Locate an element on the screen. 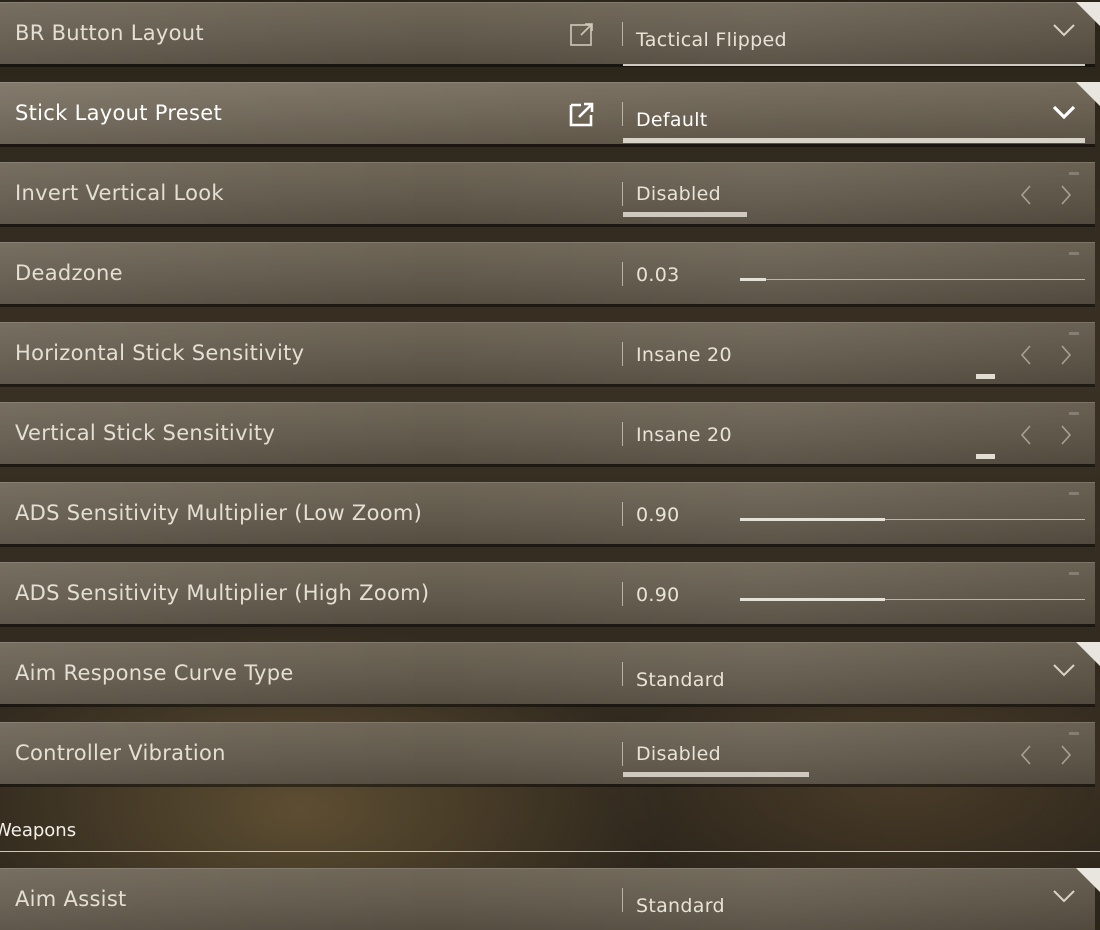 This screenshot has width=1100, height=930. setting-label: Deadzone is located at coordinates (69, 273).